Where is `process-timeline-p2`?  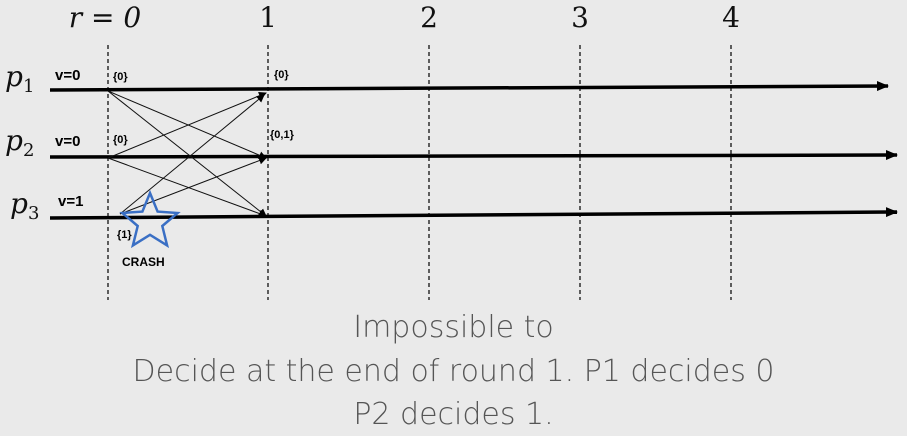 process-timeline-p2 is located at coordinates (473, 155).